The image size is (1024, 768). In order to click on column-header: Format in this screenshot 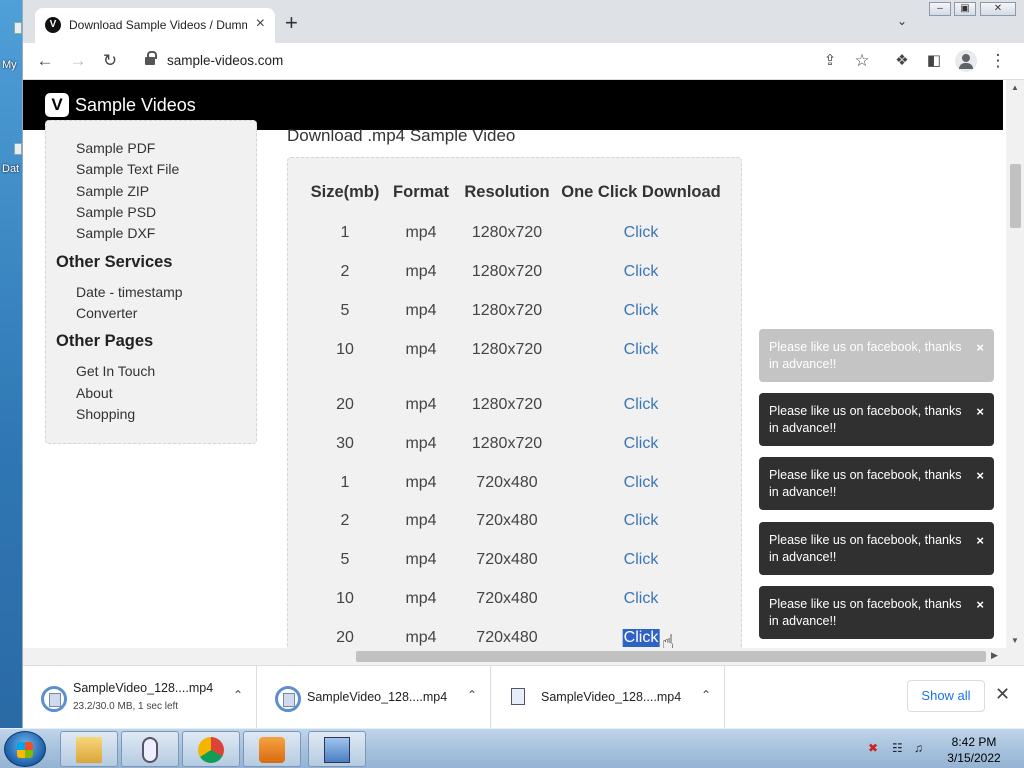, I will do `click(421, 192)`.